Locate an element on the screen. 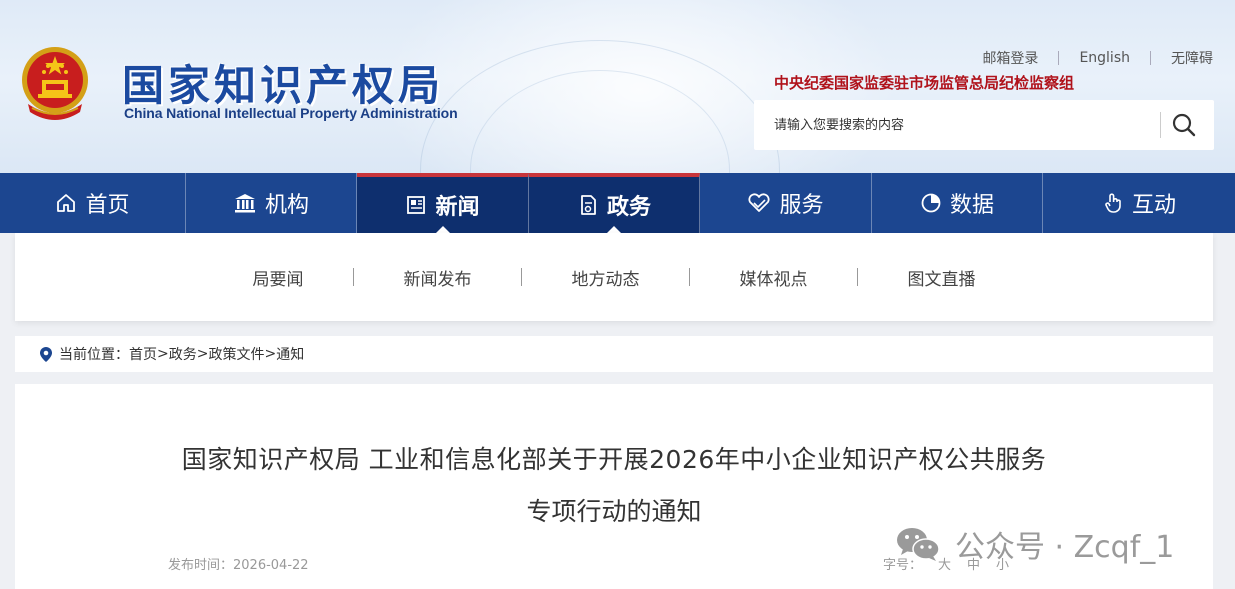 Image resolution: width=1235 pixels, height=589 pixels. home-icon is located at coordinates (66, 203).